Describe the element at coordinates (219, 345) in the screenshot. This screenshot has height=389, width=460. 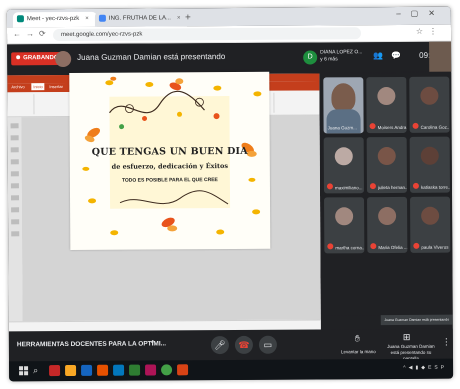
I see `microphone-button: 🎤︎` at that location.